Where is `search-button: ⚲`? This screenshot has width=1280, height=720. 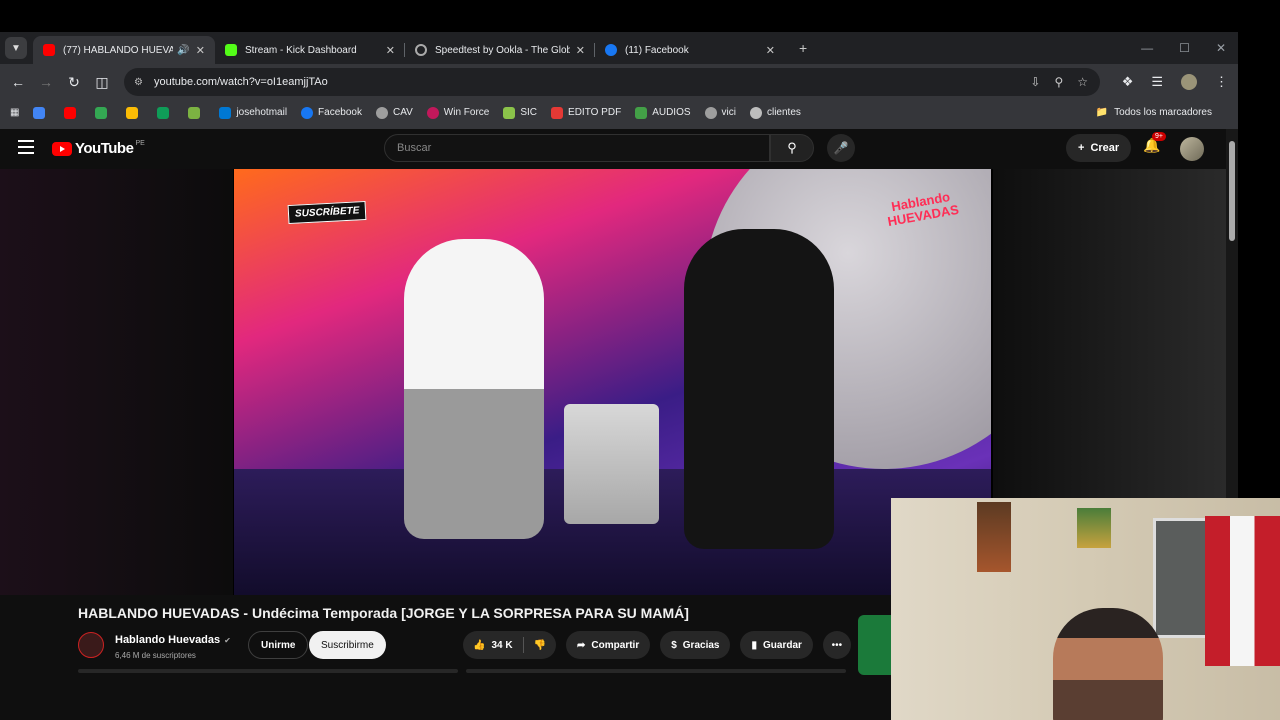 search-button: ⚲ is located at coordinates (792, 148).